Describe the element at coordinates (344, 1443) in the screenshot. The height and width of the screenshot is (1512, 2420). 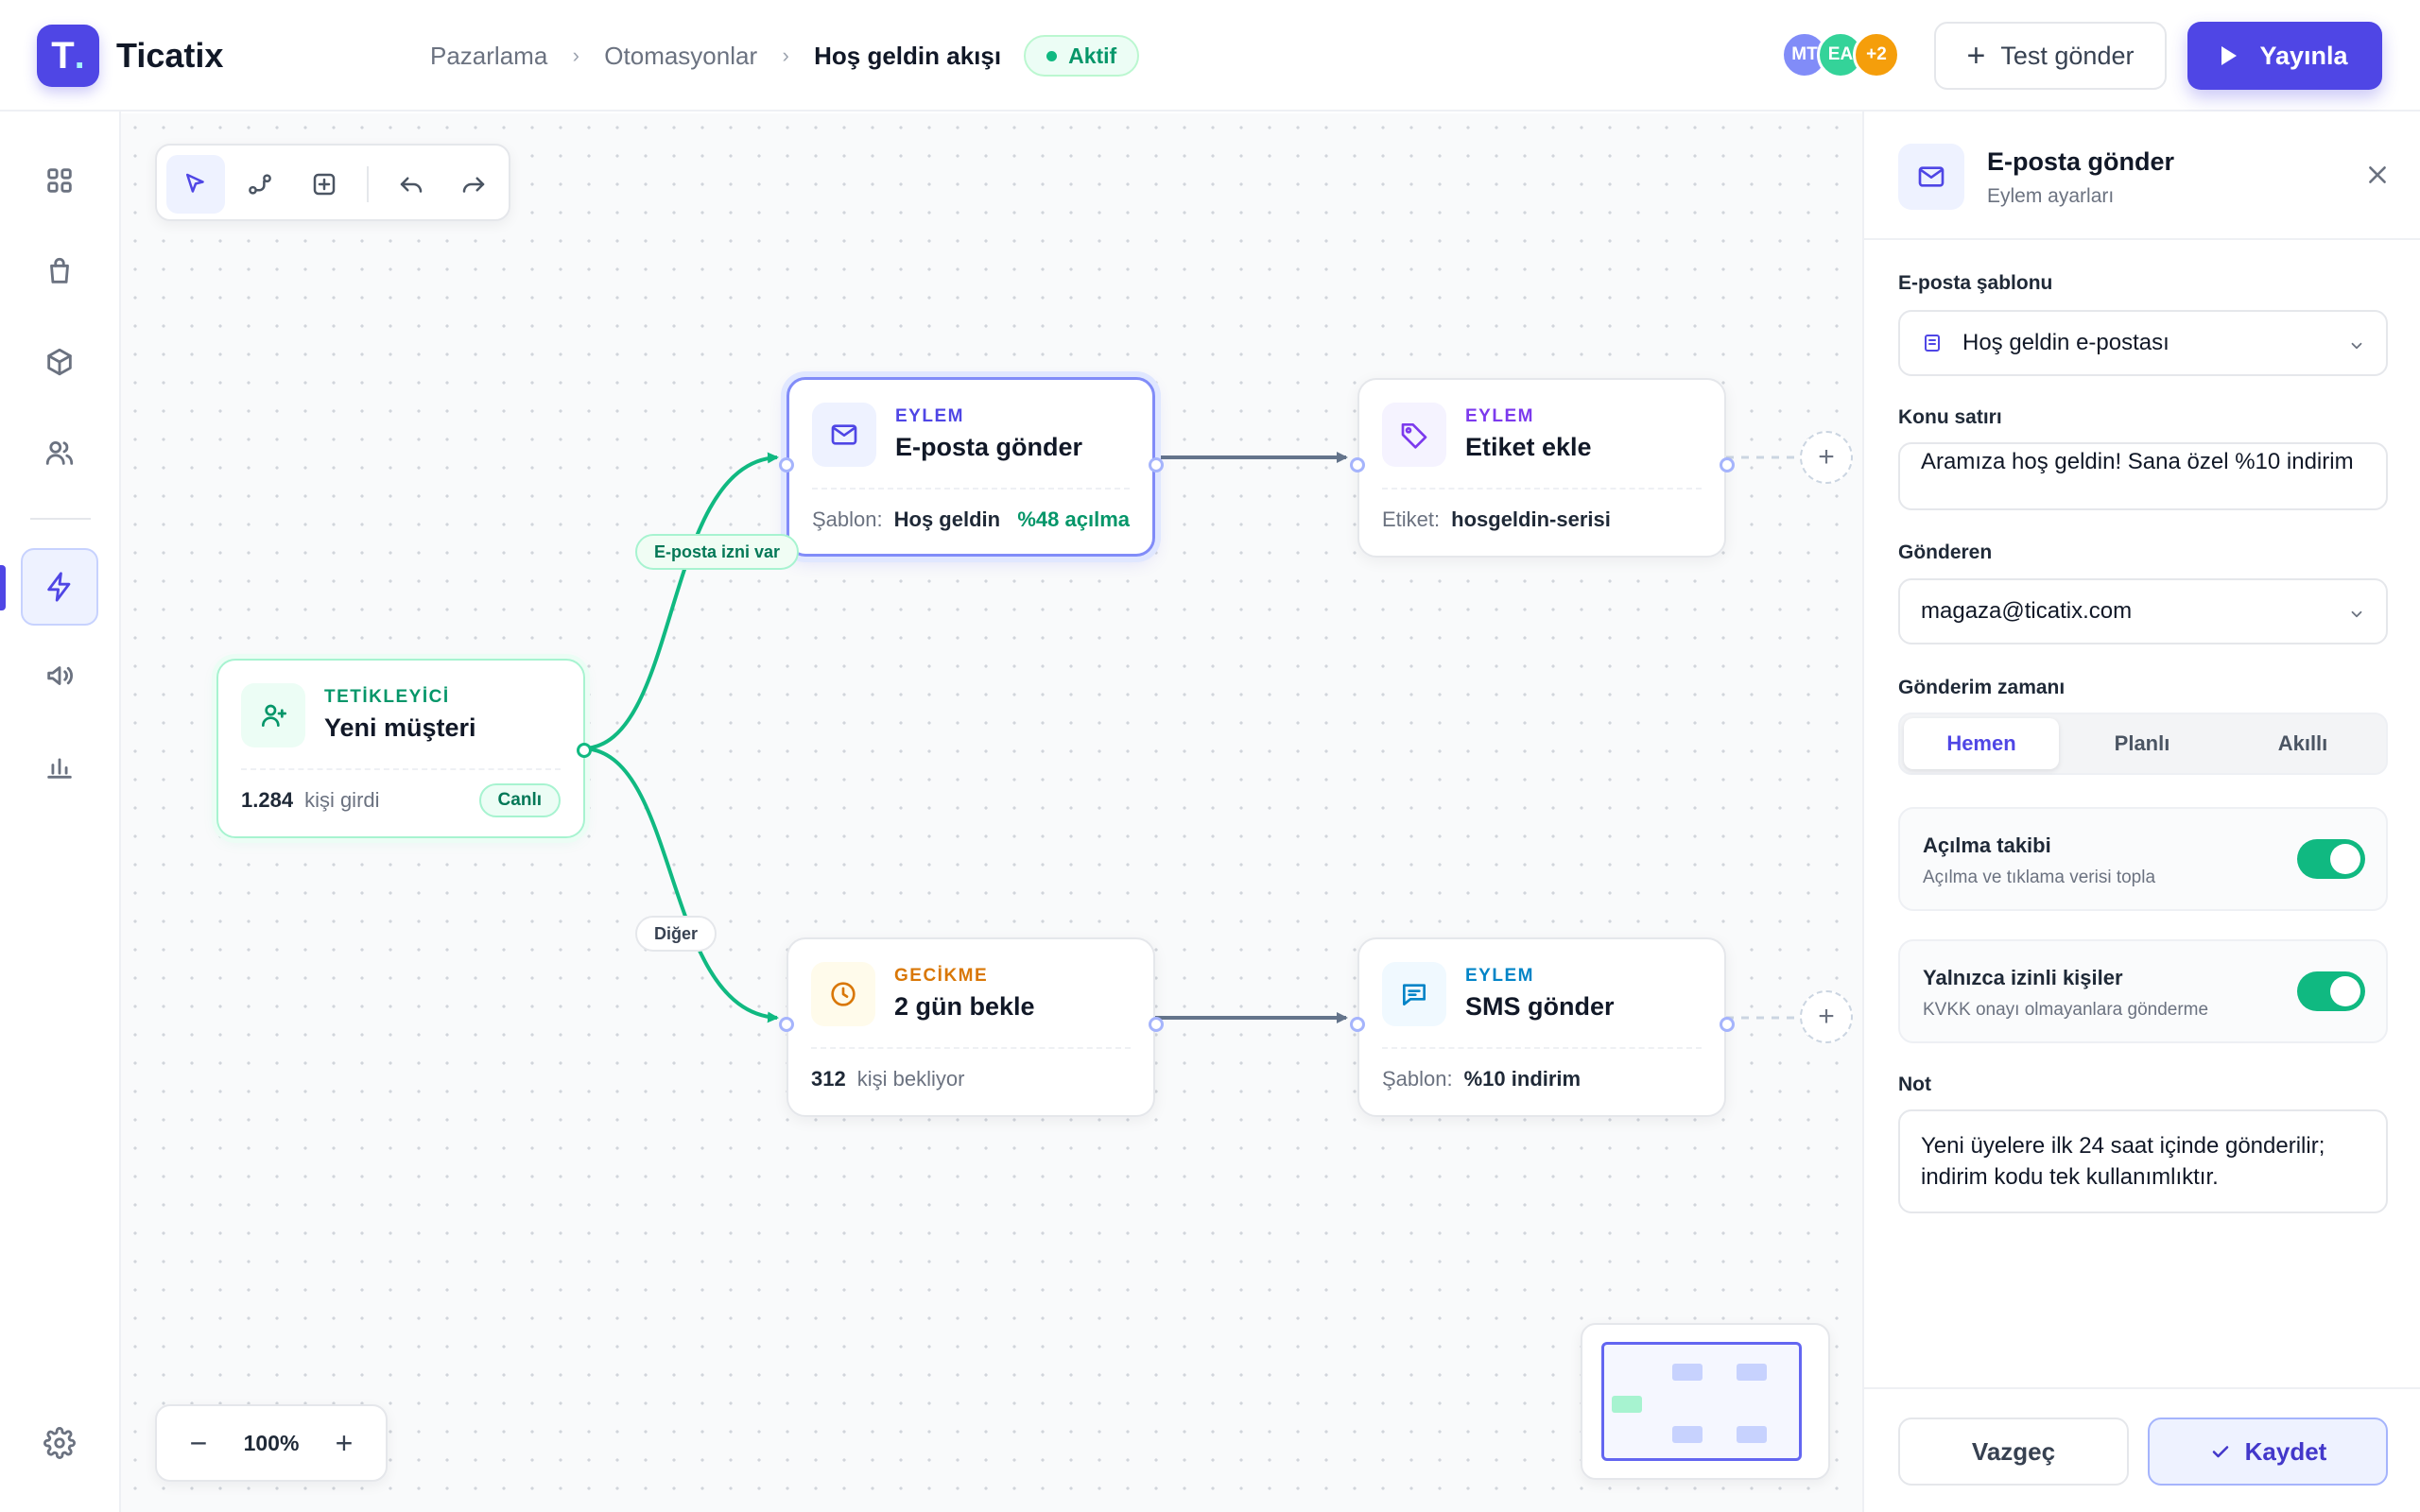
I see `zoom-in-button: +` at that location.